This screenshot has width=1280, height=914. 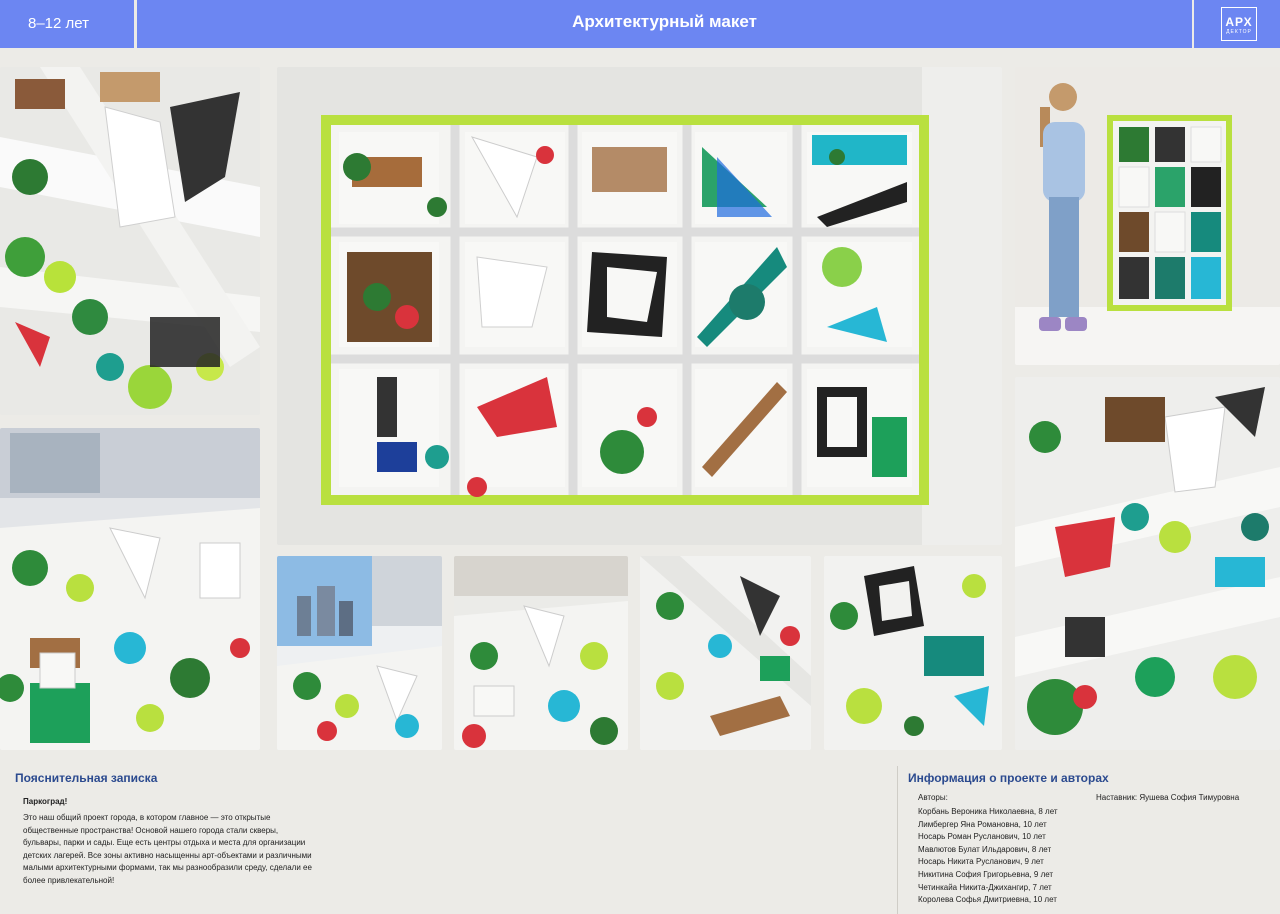 What do you see at coordinates (897, 840) in the screenshot?
I see `section-divider` at bounding box center [897, 840].